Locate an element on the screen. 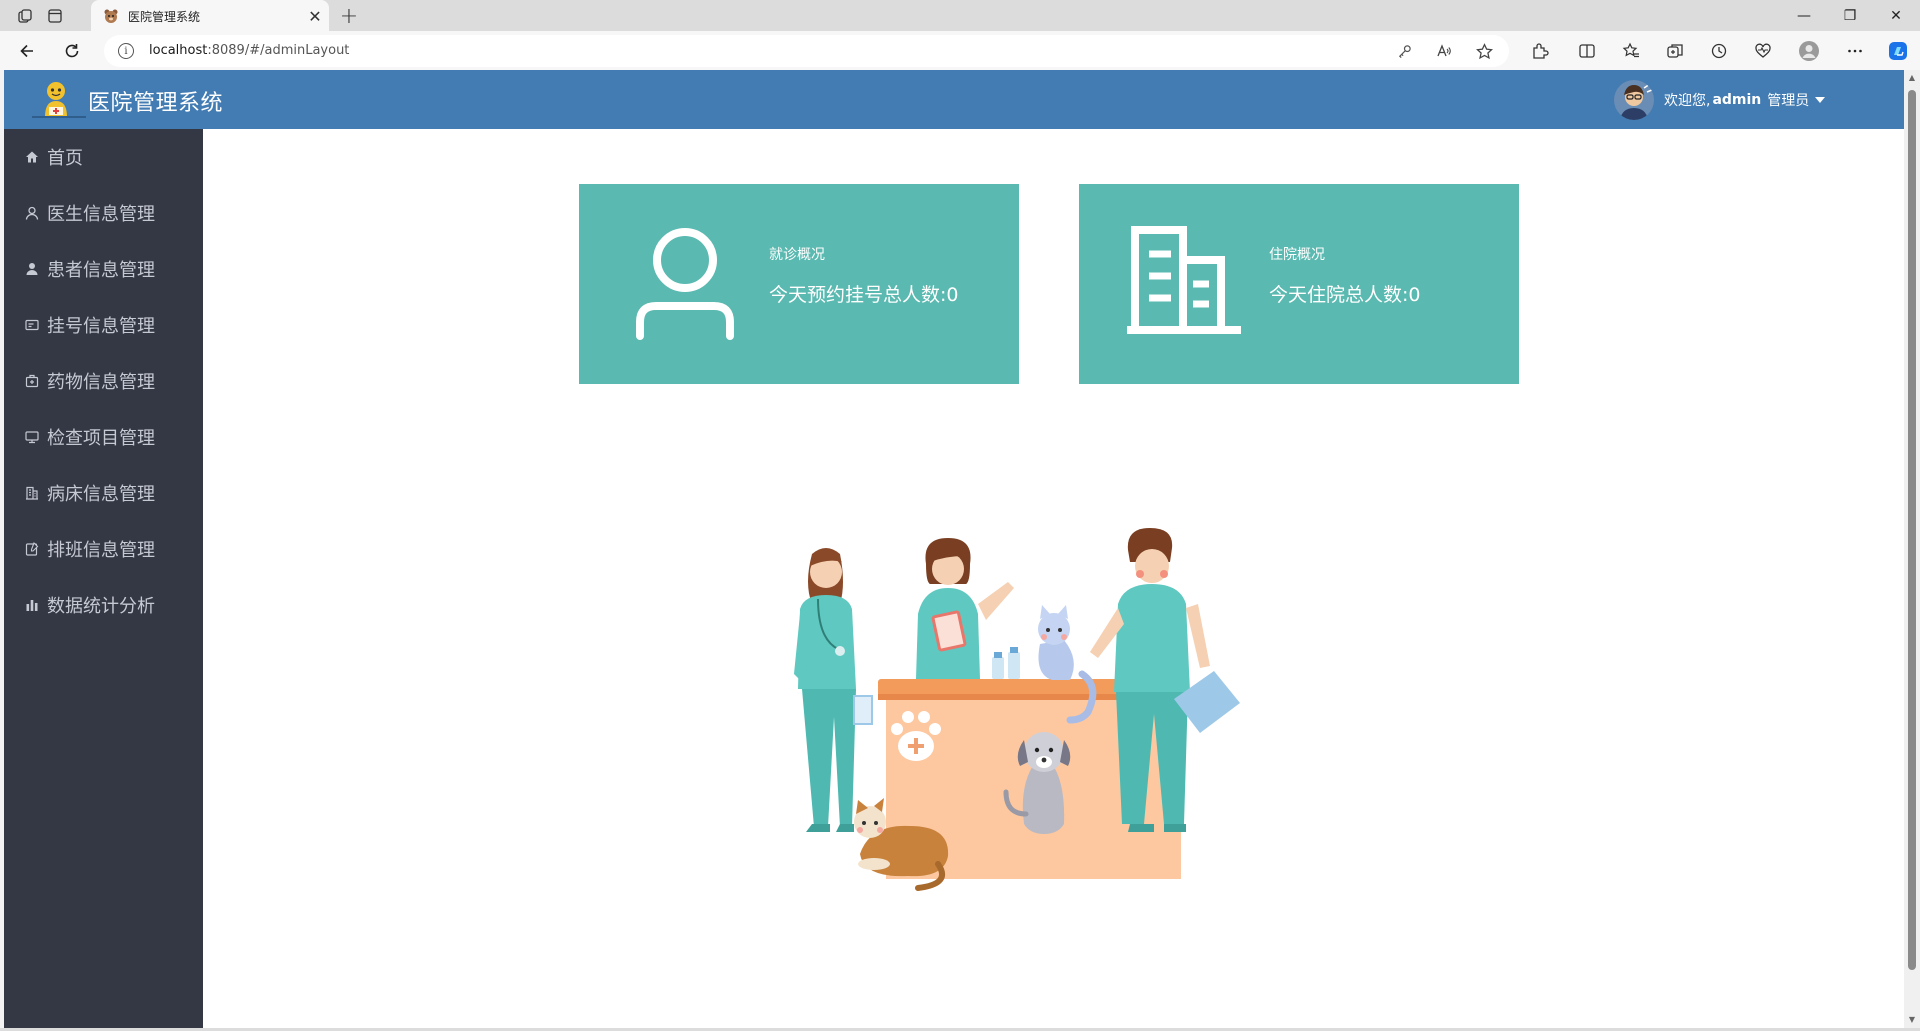 This screenshot has height=1031, width=1920. hospital-logo-icon is located at coordinates (56, 99).